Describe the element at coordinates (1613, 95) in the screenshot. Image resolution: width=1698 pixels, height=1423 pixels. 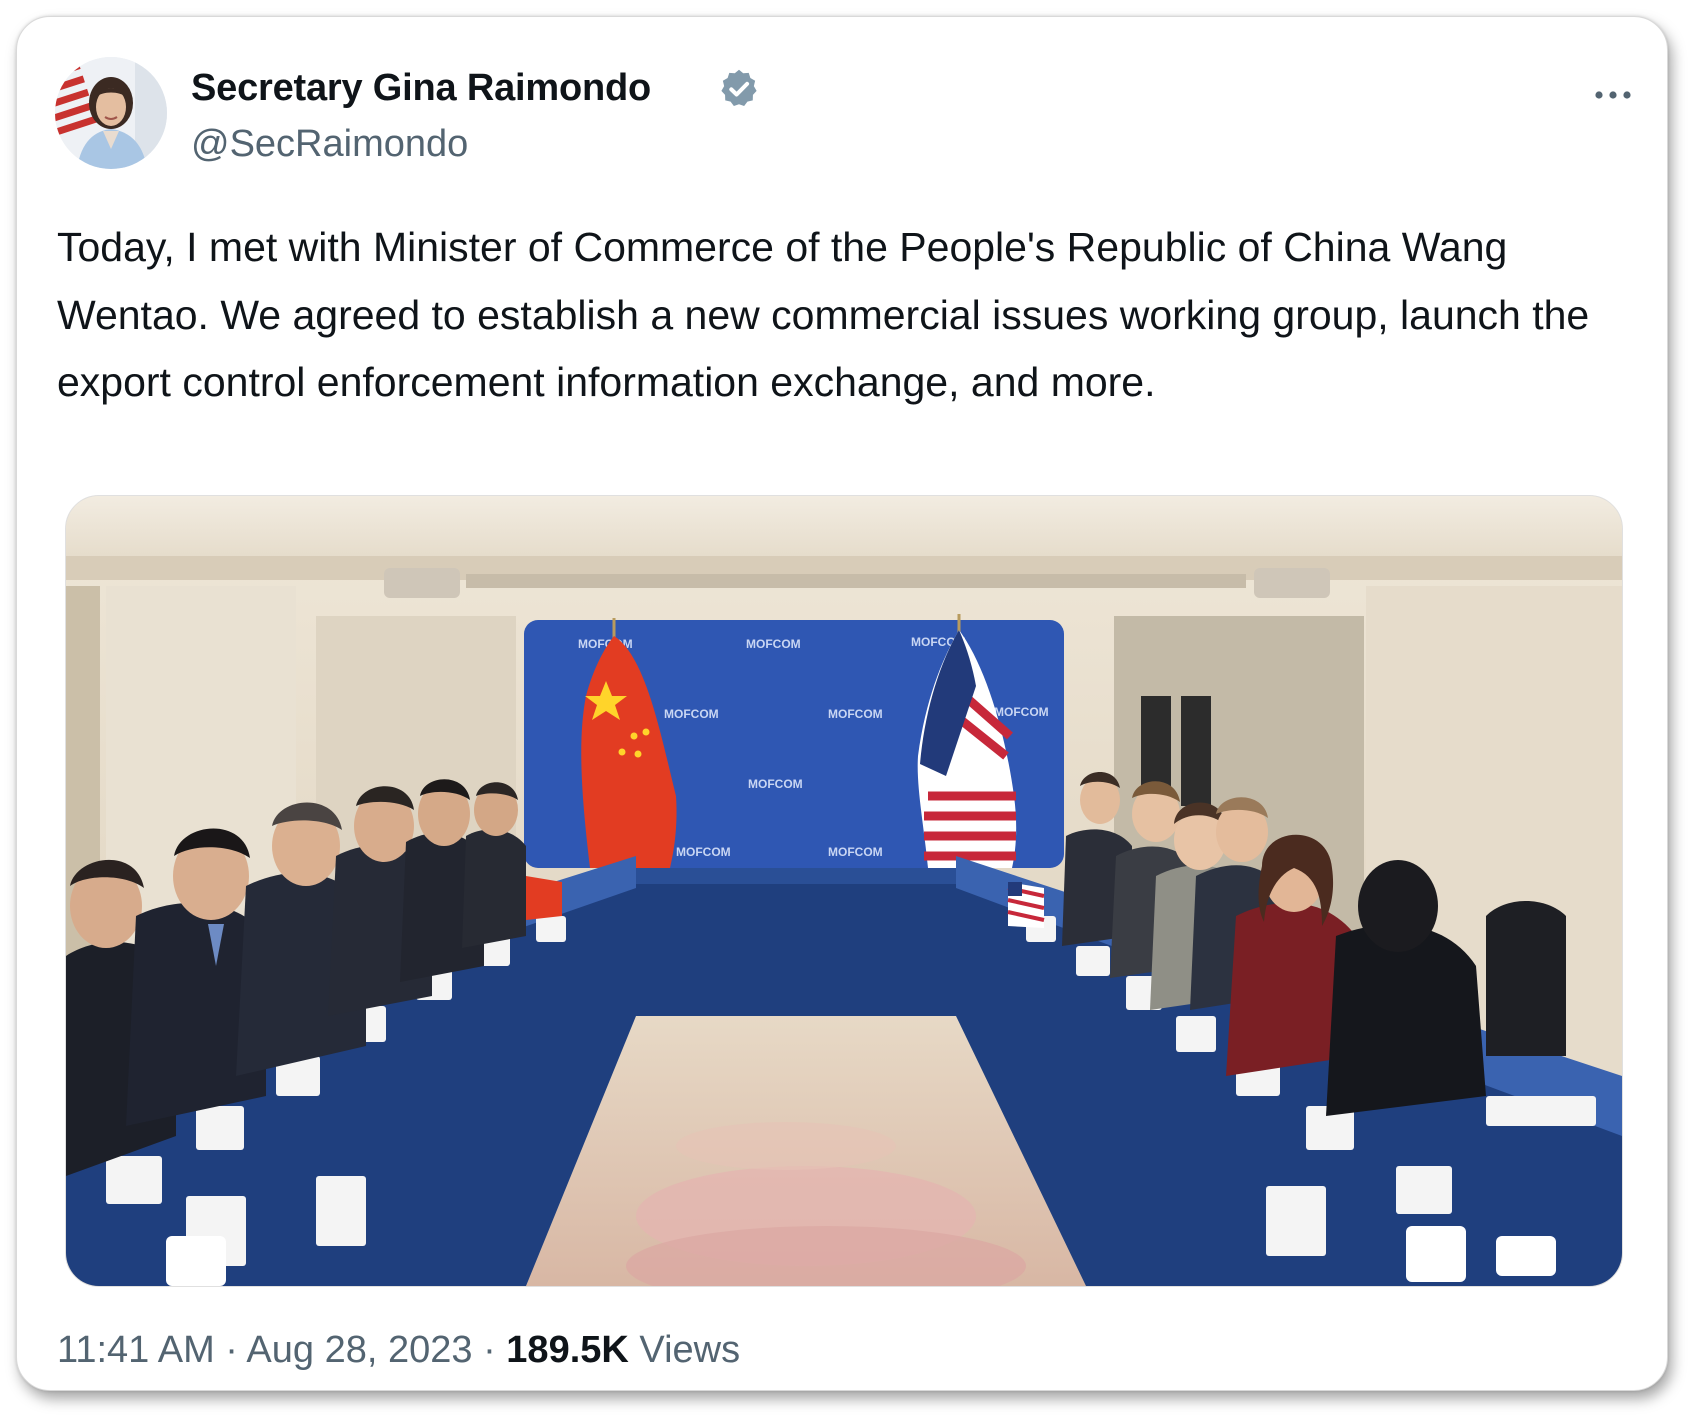
I see `more-options-icon` at that location.